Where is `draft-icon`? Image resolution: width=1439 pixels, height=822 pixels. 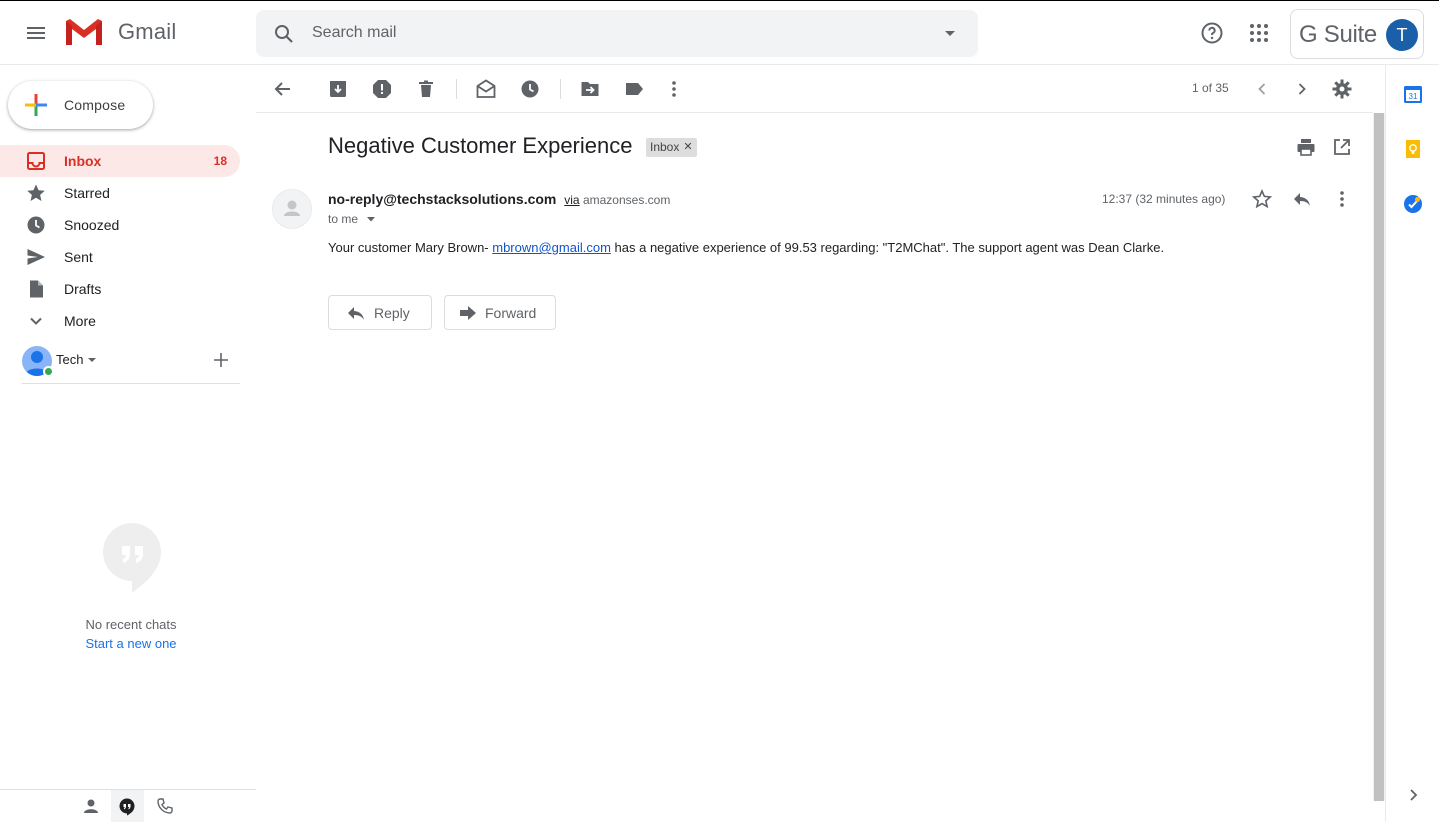
draft-icon is located at coordinates (36, 289).